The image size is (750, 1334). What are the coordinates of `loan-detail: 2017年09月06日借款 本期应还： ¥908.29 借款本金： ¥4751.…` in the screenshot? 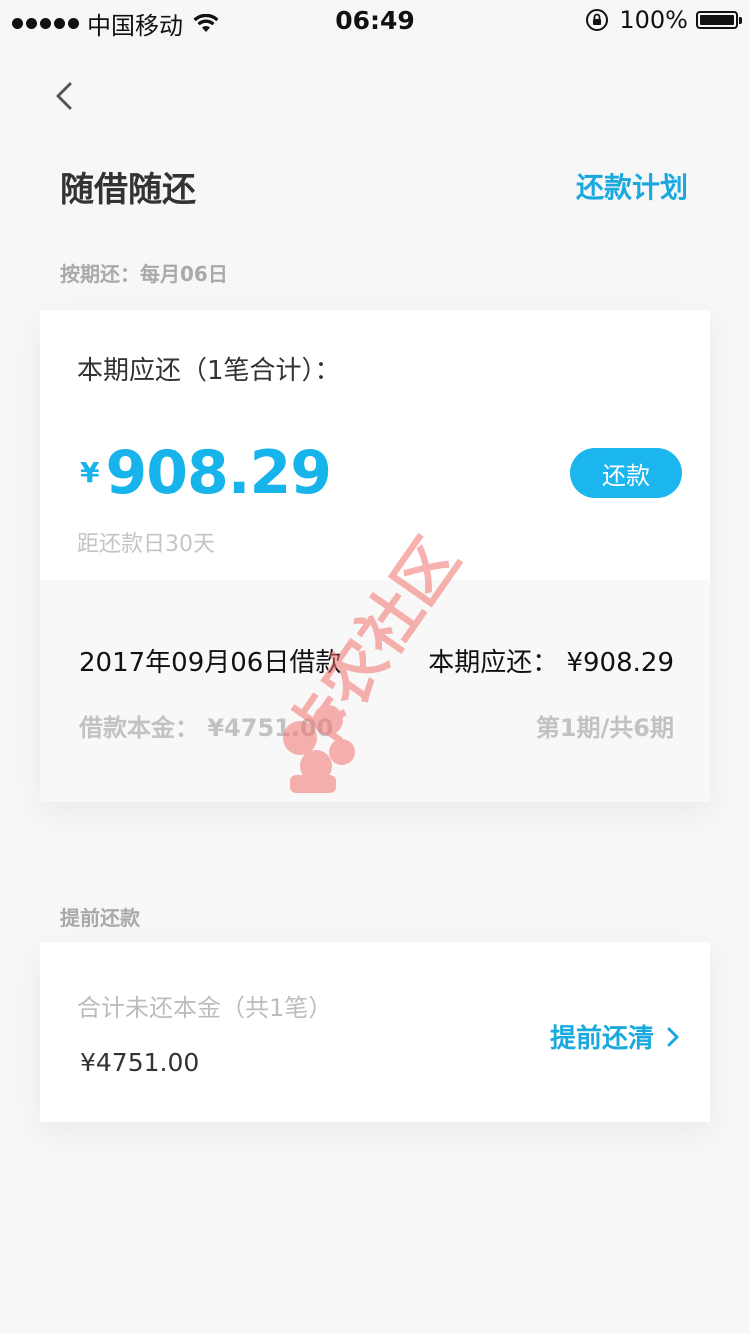 It's located at (375, 691).